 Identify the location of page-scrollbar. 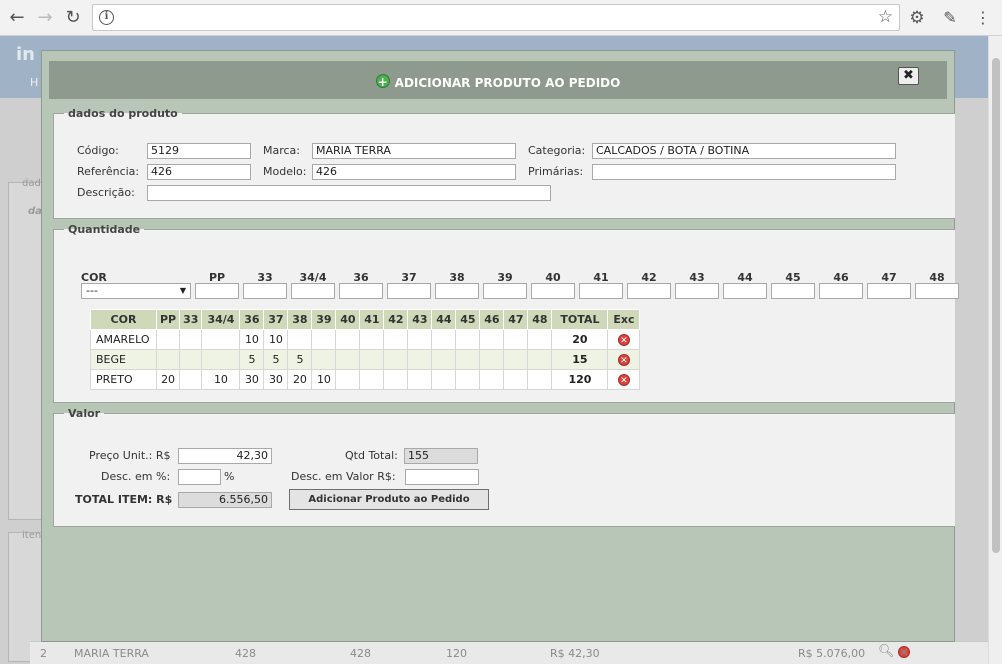
(995, 350).